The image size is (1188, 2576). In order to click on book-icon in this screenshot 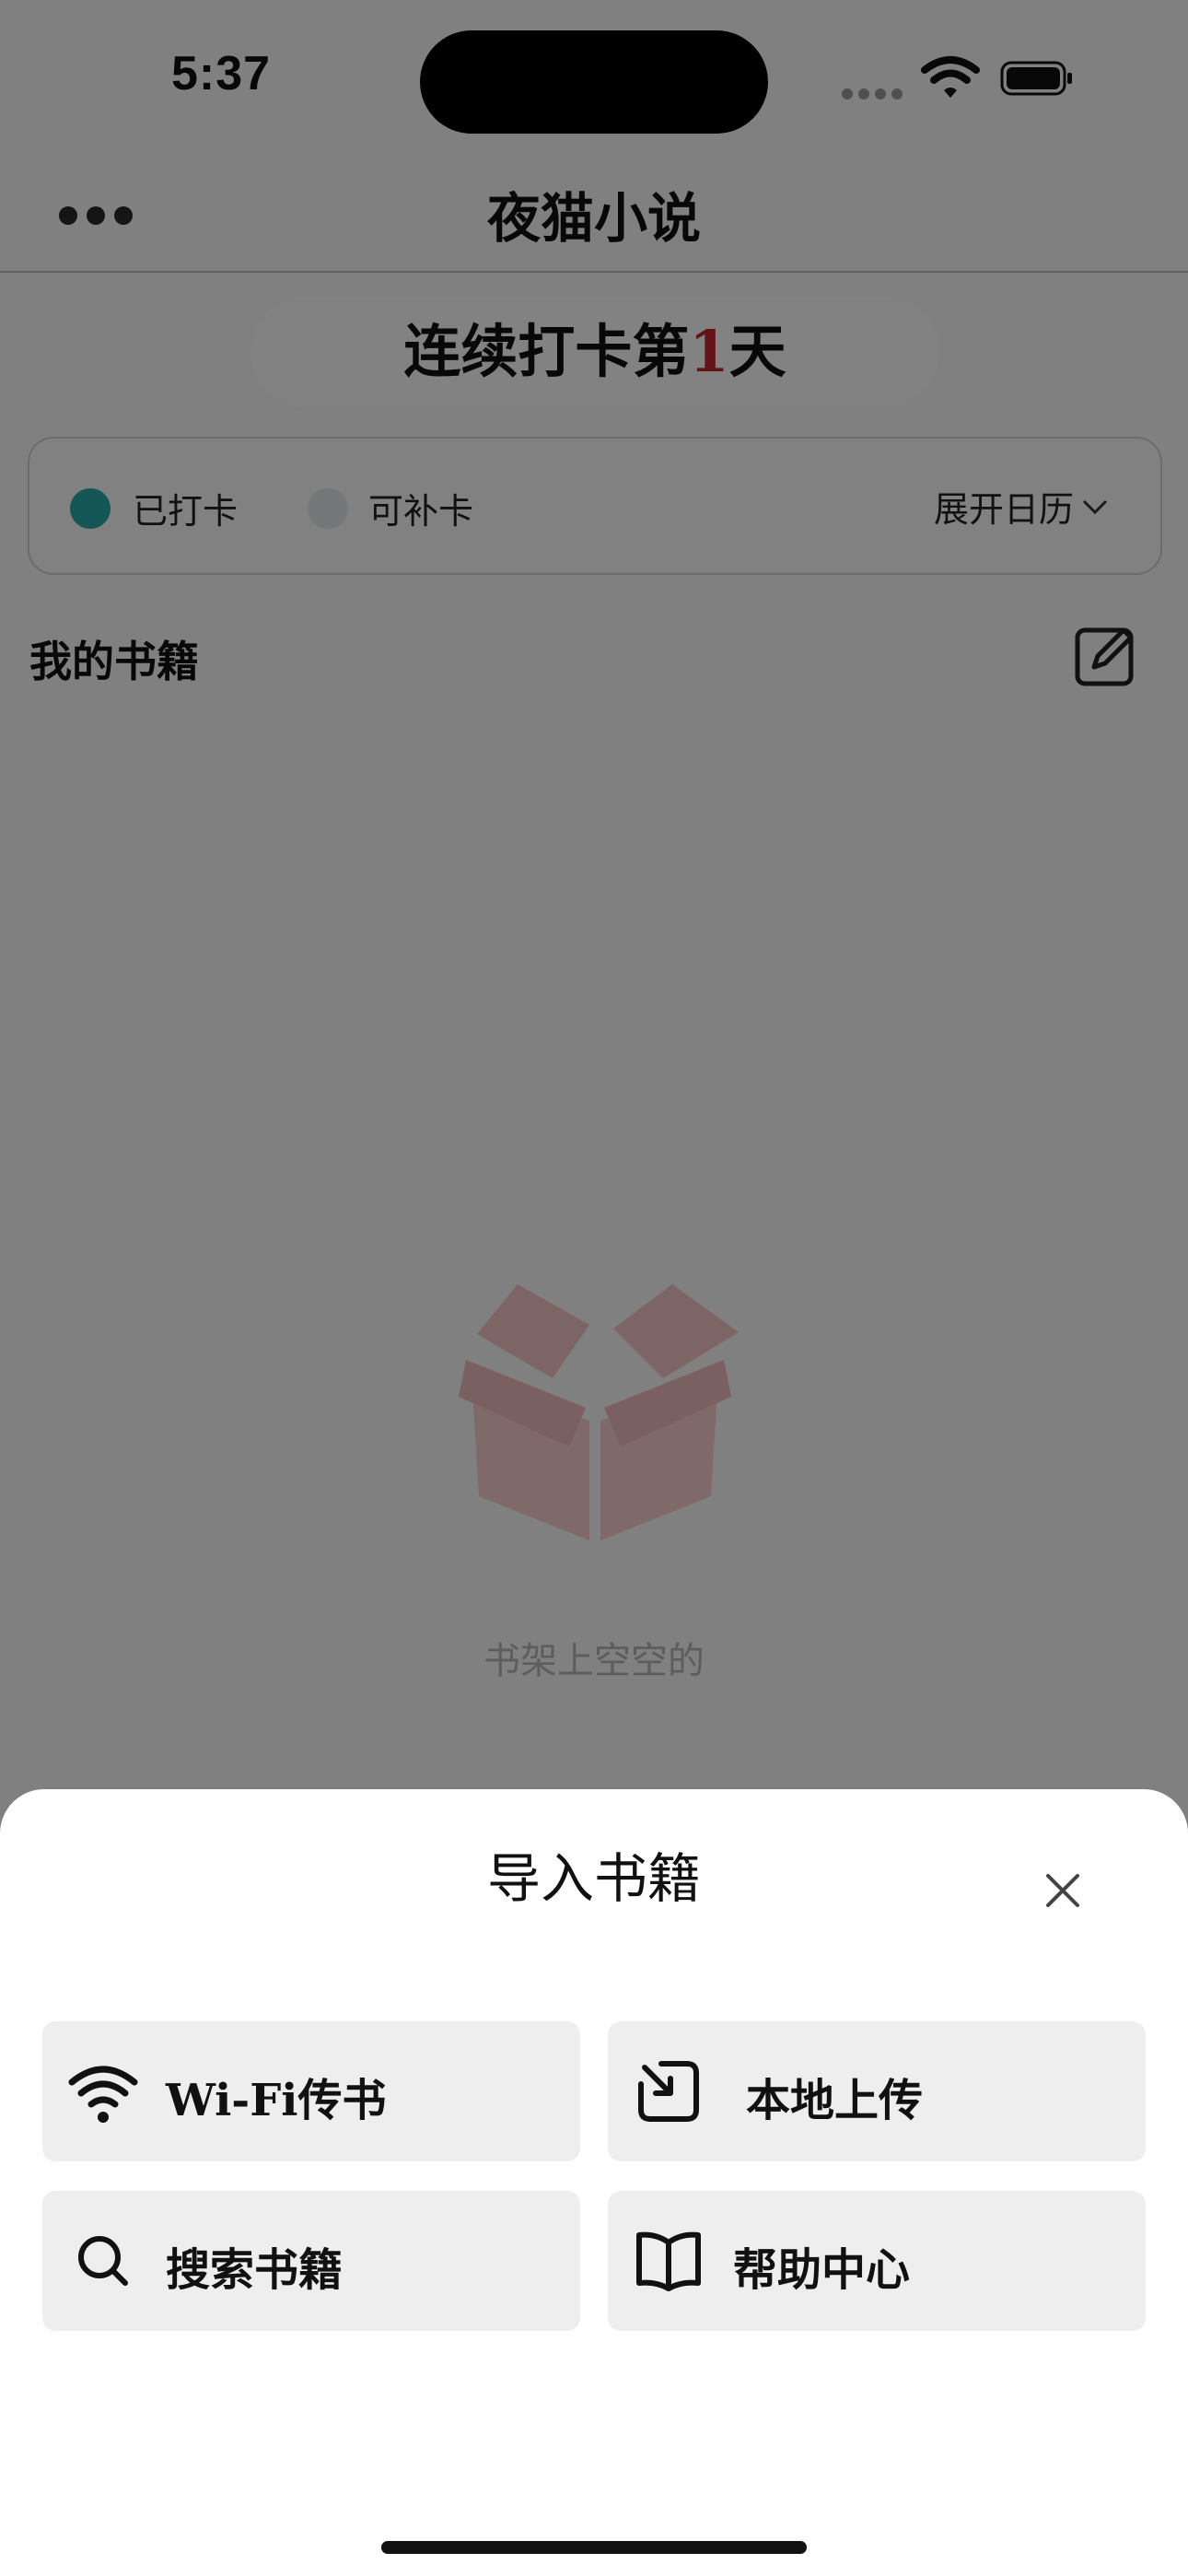, I will do `click(669, 2261)`.